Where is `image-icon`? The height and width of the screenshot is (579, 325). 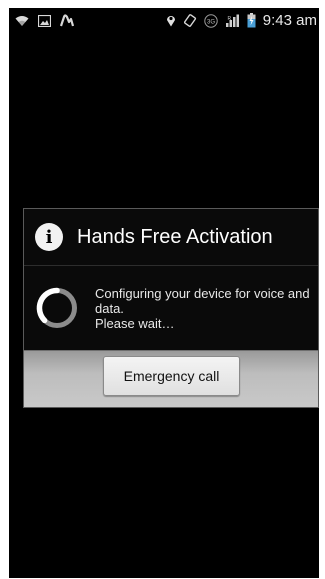
image-icon is located at coordinates (44, 20).